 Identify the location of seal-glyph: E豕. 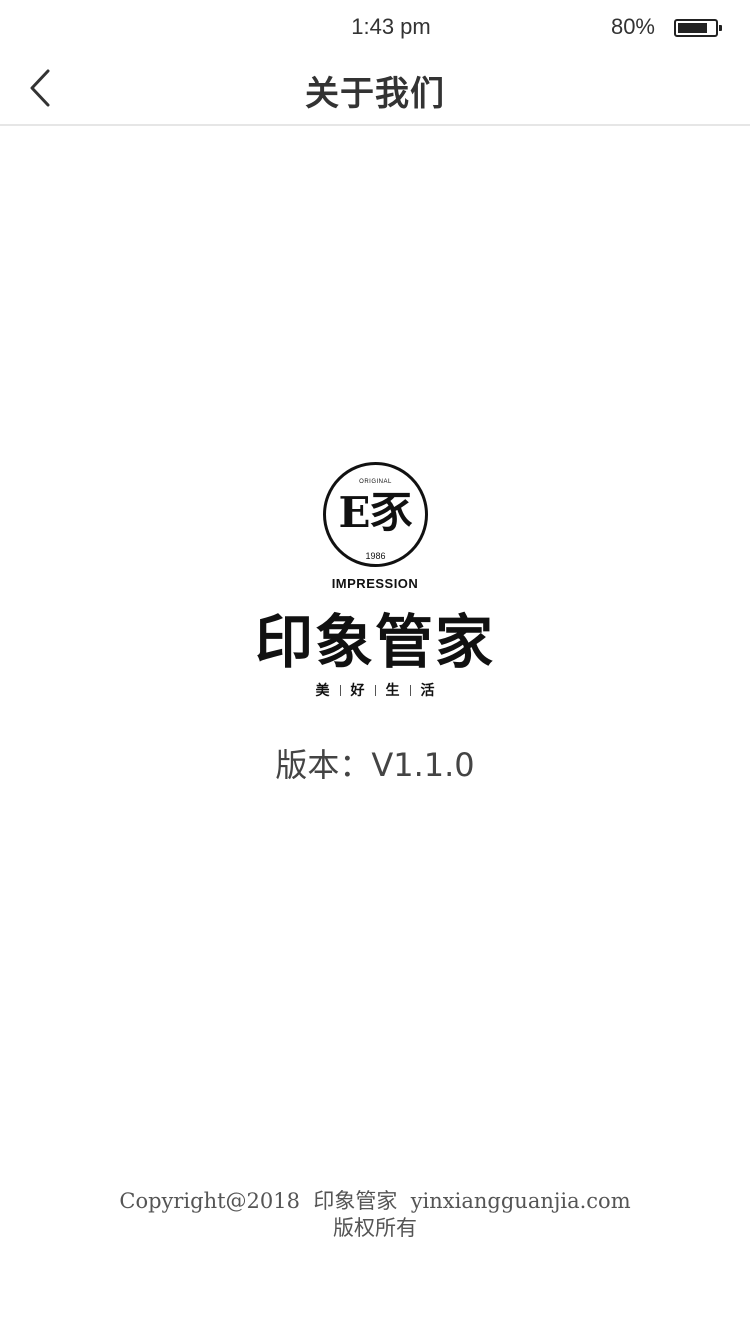
(375, 512).